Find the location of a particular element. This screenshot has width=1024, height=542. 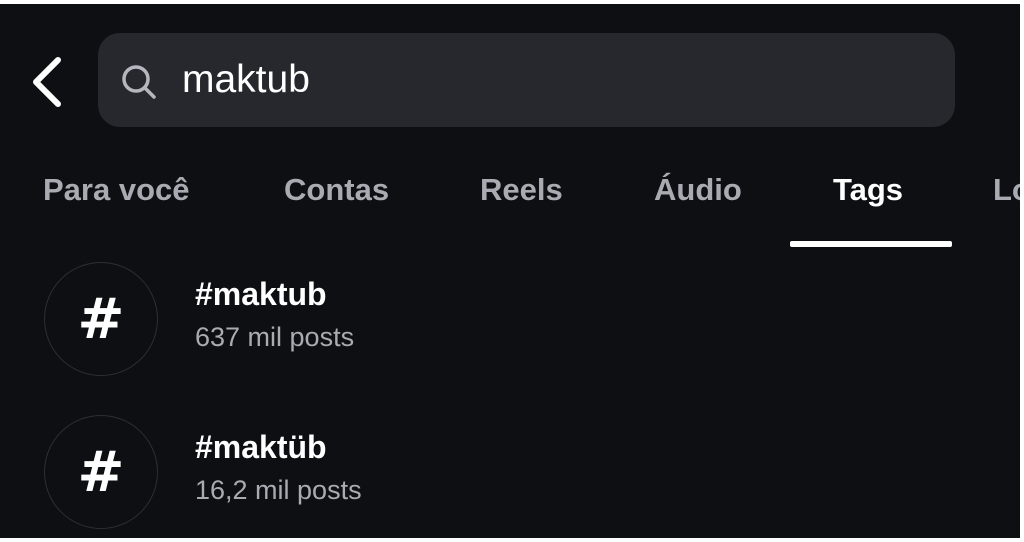

tab-locais: Lo is located at coordinates (1006, 190).